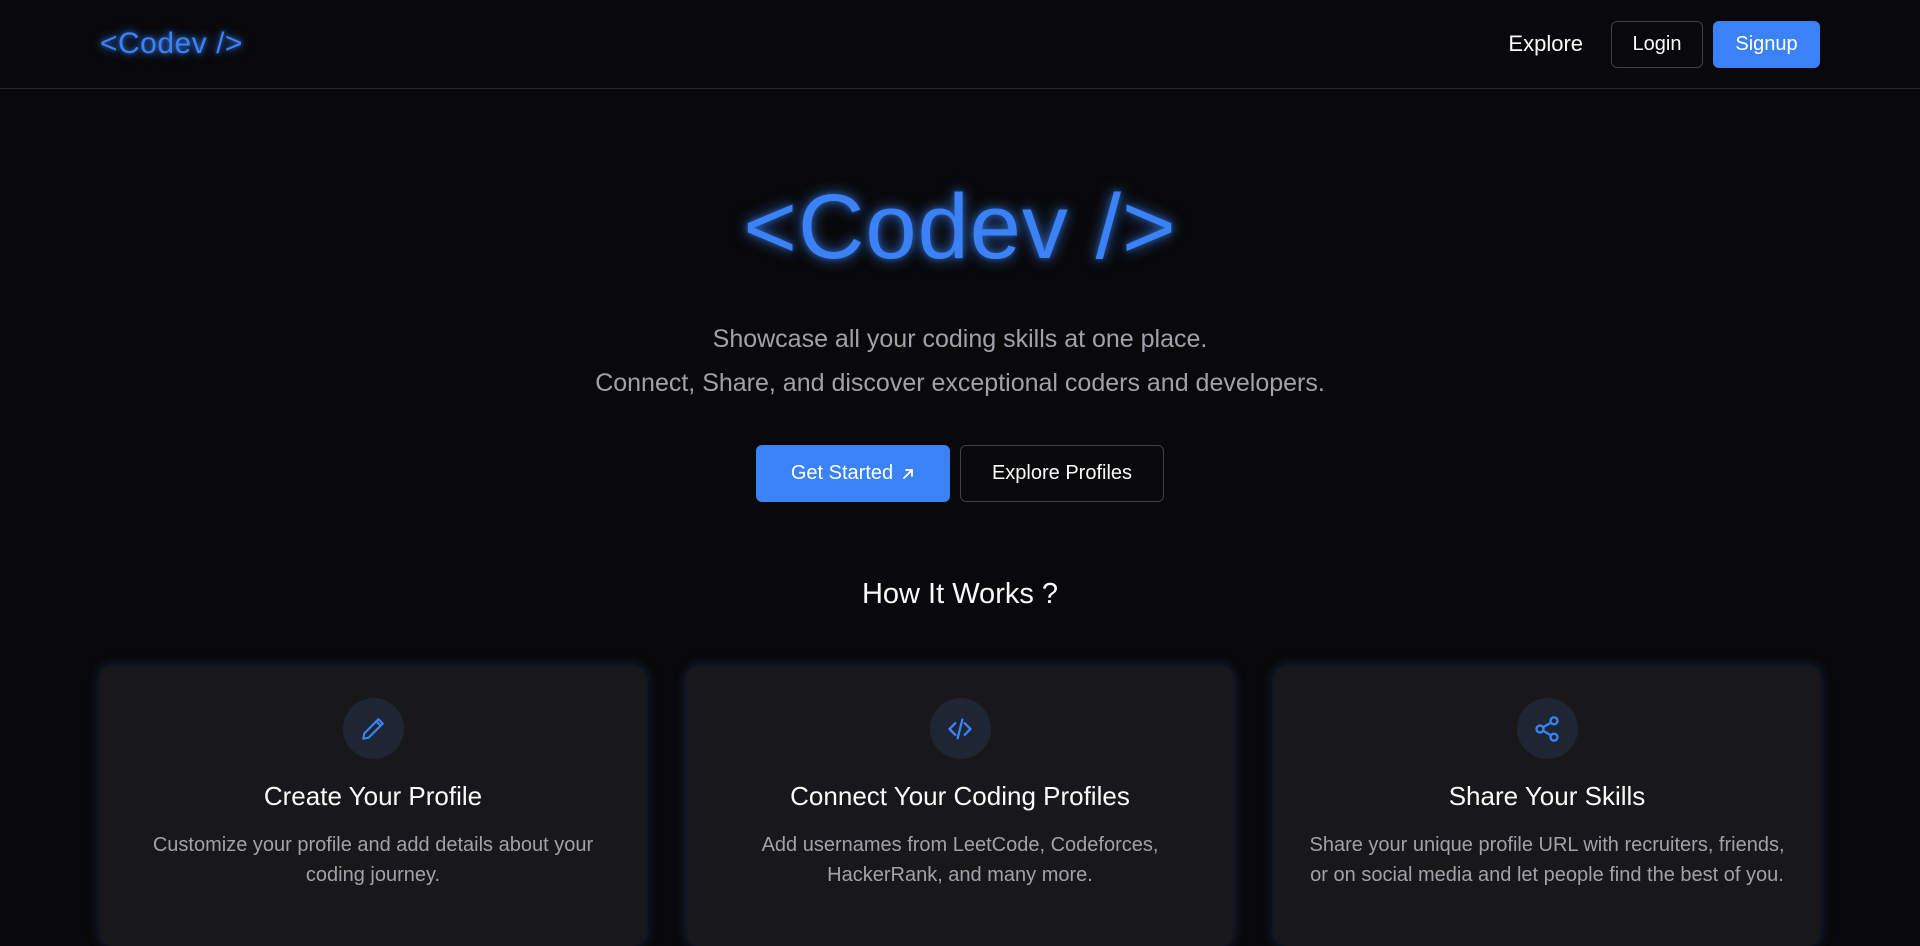 This screenshot has width=1920, height=946. What do you see at coordinates (1547, 796) in the screenshot?
I see `card-title: Share Your Skills` at bounding box center [1547, 796].